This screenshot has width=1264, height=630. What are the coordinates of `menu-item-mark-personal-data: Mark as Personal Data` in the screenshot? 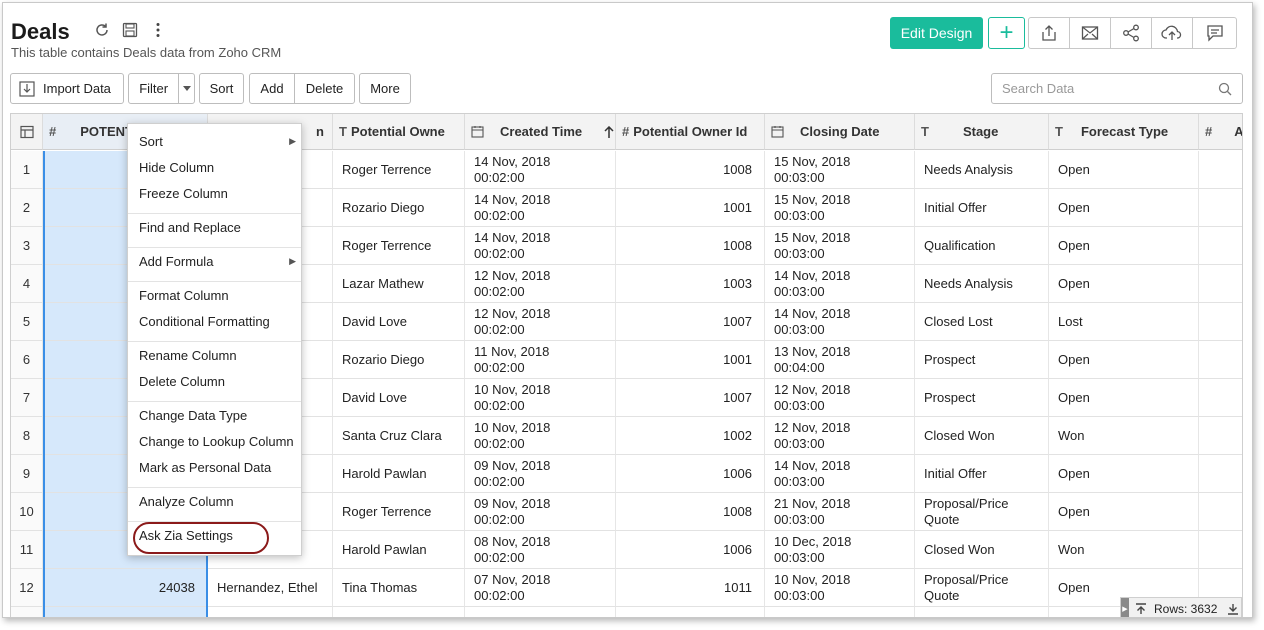 It's located at (214, 467).